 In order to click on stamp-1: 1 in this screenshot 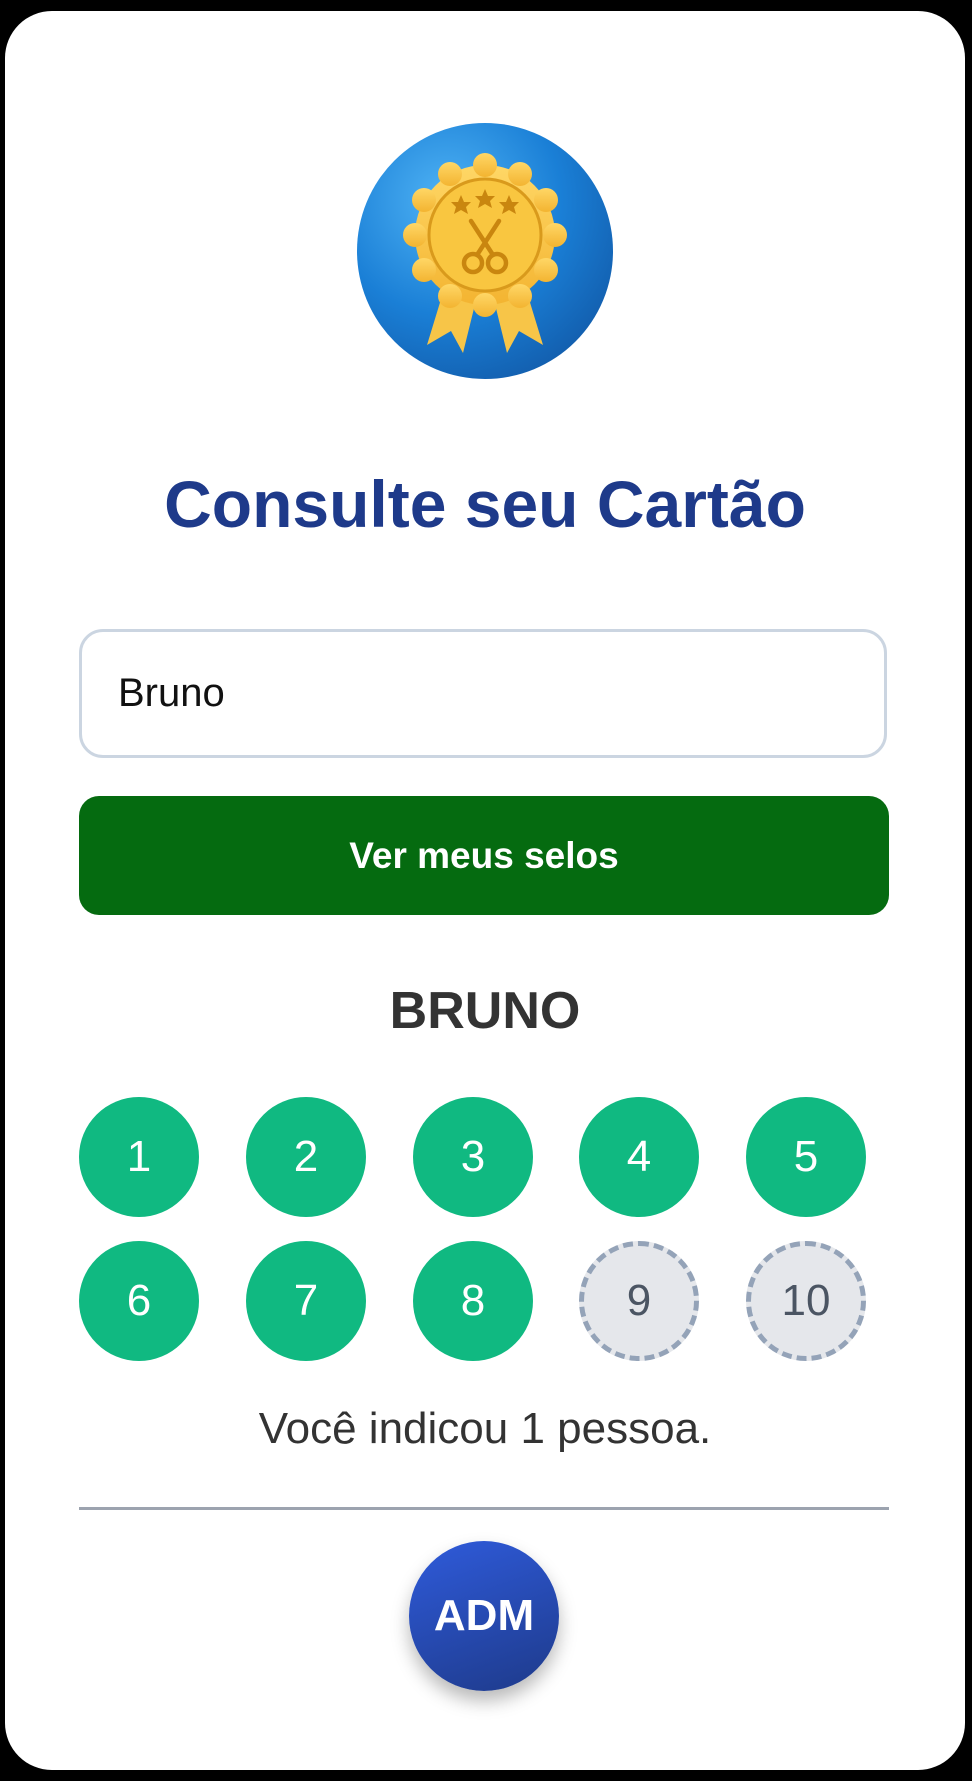, I will do `click(139, 1157)`.